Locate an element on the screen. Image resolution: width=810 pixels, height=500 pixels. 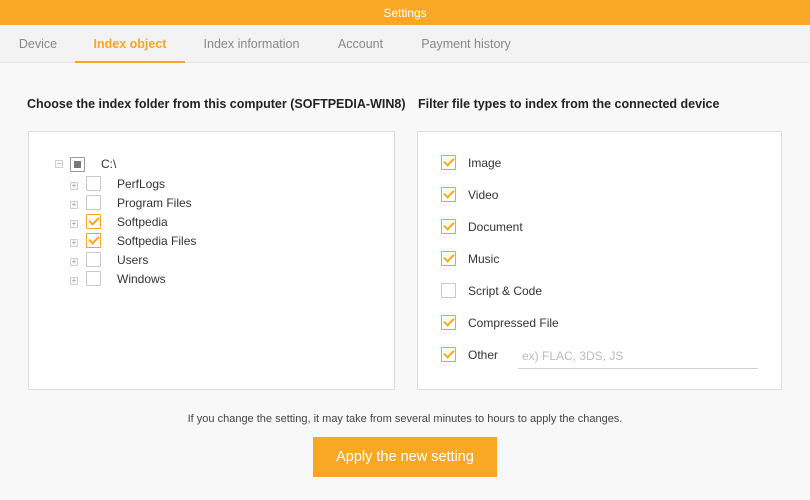
filetype-label: Document is located at coordinates (495, 227).